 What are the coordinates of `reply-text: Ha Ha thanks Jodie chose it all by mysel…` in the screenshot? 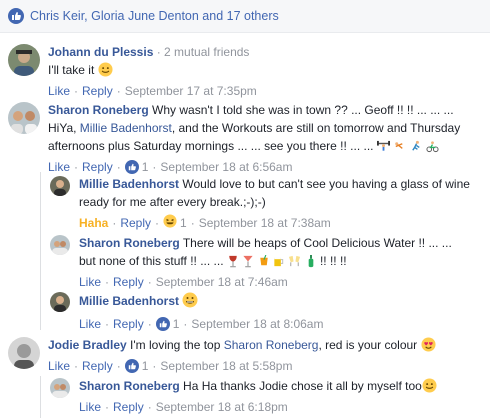 It's located at (302, 386).